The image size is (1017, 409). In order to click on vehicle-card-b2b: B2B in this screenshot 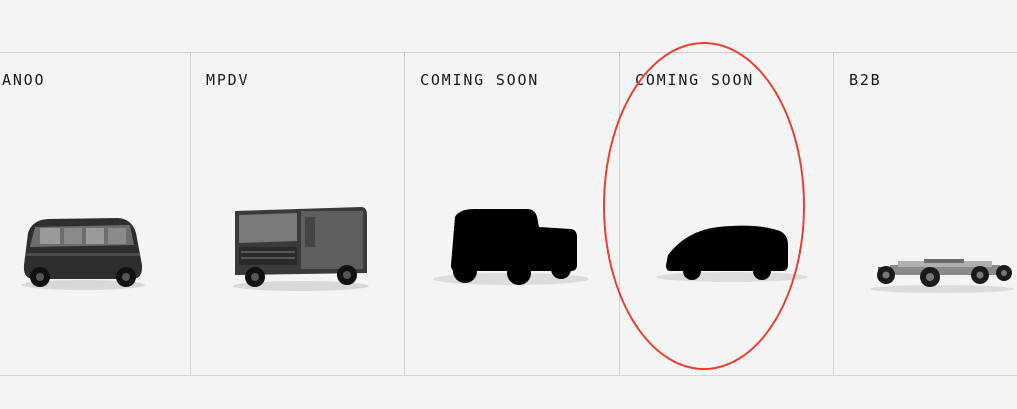, I will do `click(925, 214)`.